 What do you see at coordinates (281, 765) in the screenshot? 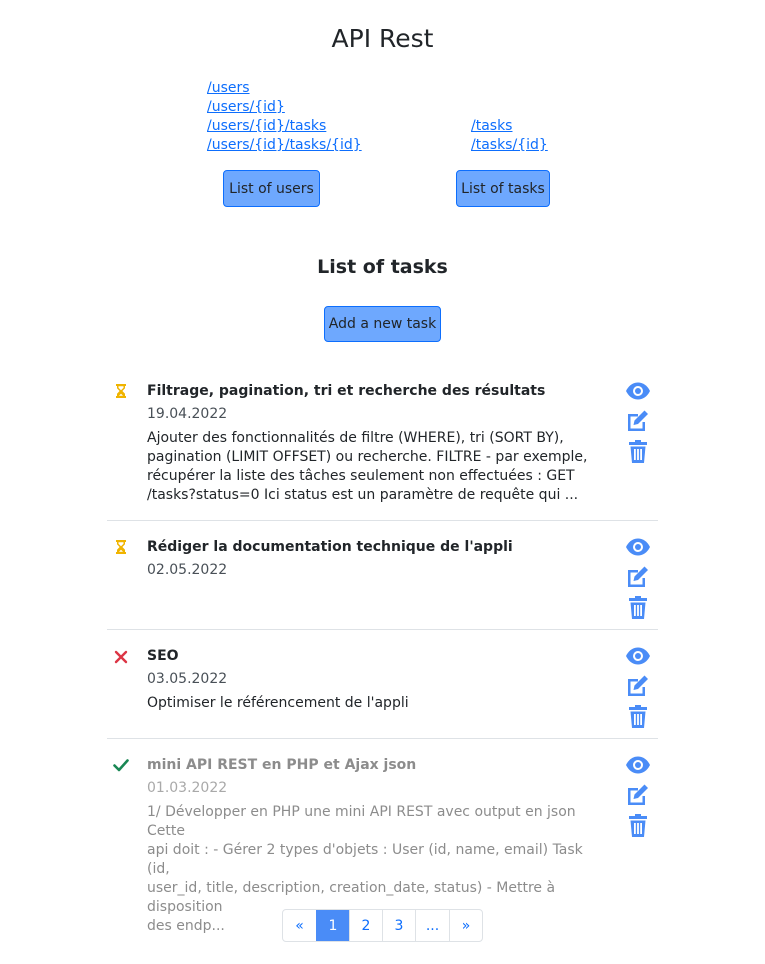
I see `task-title: mini API REST en PHP et Ajax json` at bounding box center [281, 765].